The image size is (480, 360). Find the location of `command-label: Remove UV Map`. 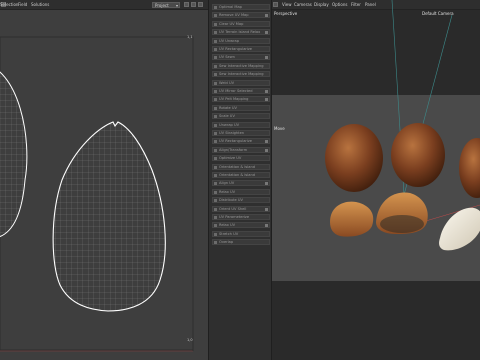

command-label: Remove UV Map is located at coordinates (234, 15).